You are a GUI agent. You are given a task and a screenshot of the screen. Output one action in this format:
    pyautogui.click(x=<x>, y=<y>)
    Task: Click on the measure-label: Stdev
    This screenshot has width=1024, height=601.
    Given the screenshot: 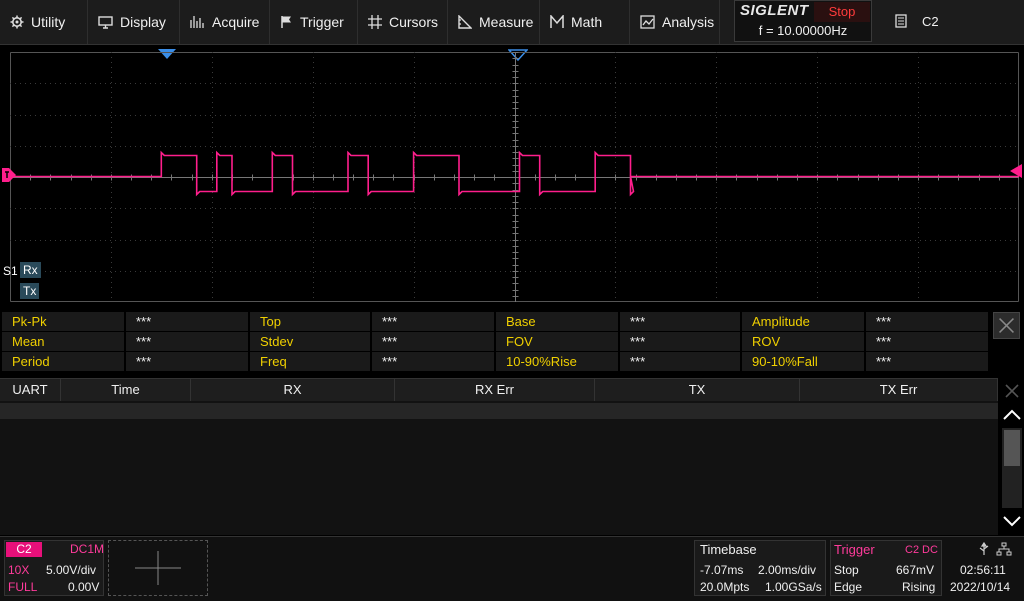 What is the action you would take?
    pyautogui.click(x=310, y=341)
    